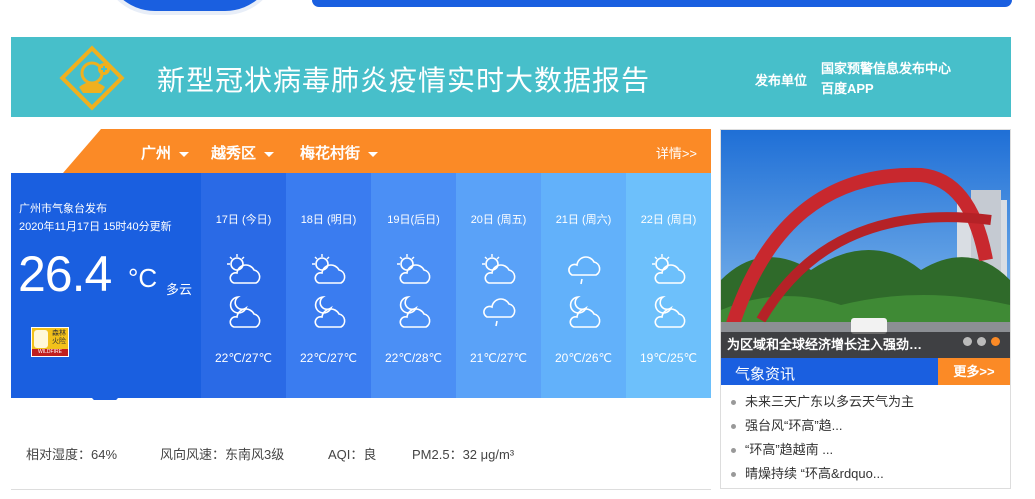  I want to click on forecast-day: 22日 (周日) 19℃/25℃, so click(668, 285).